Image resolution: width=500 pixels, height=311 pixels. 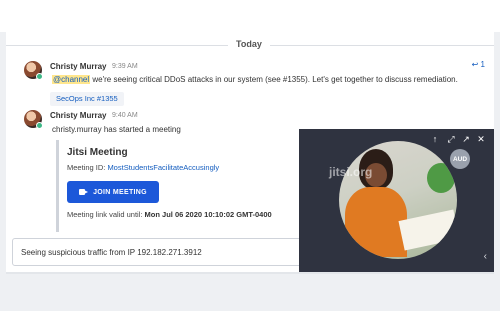 What do you see at coordinates (125, 66) in the screenshot?
I see `message-time: 9:39 AM` at bounding box center [125, 66].